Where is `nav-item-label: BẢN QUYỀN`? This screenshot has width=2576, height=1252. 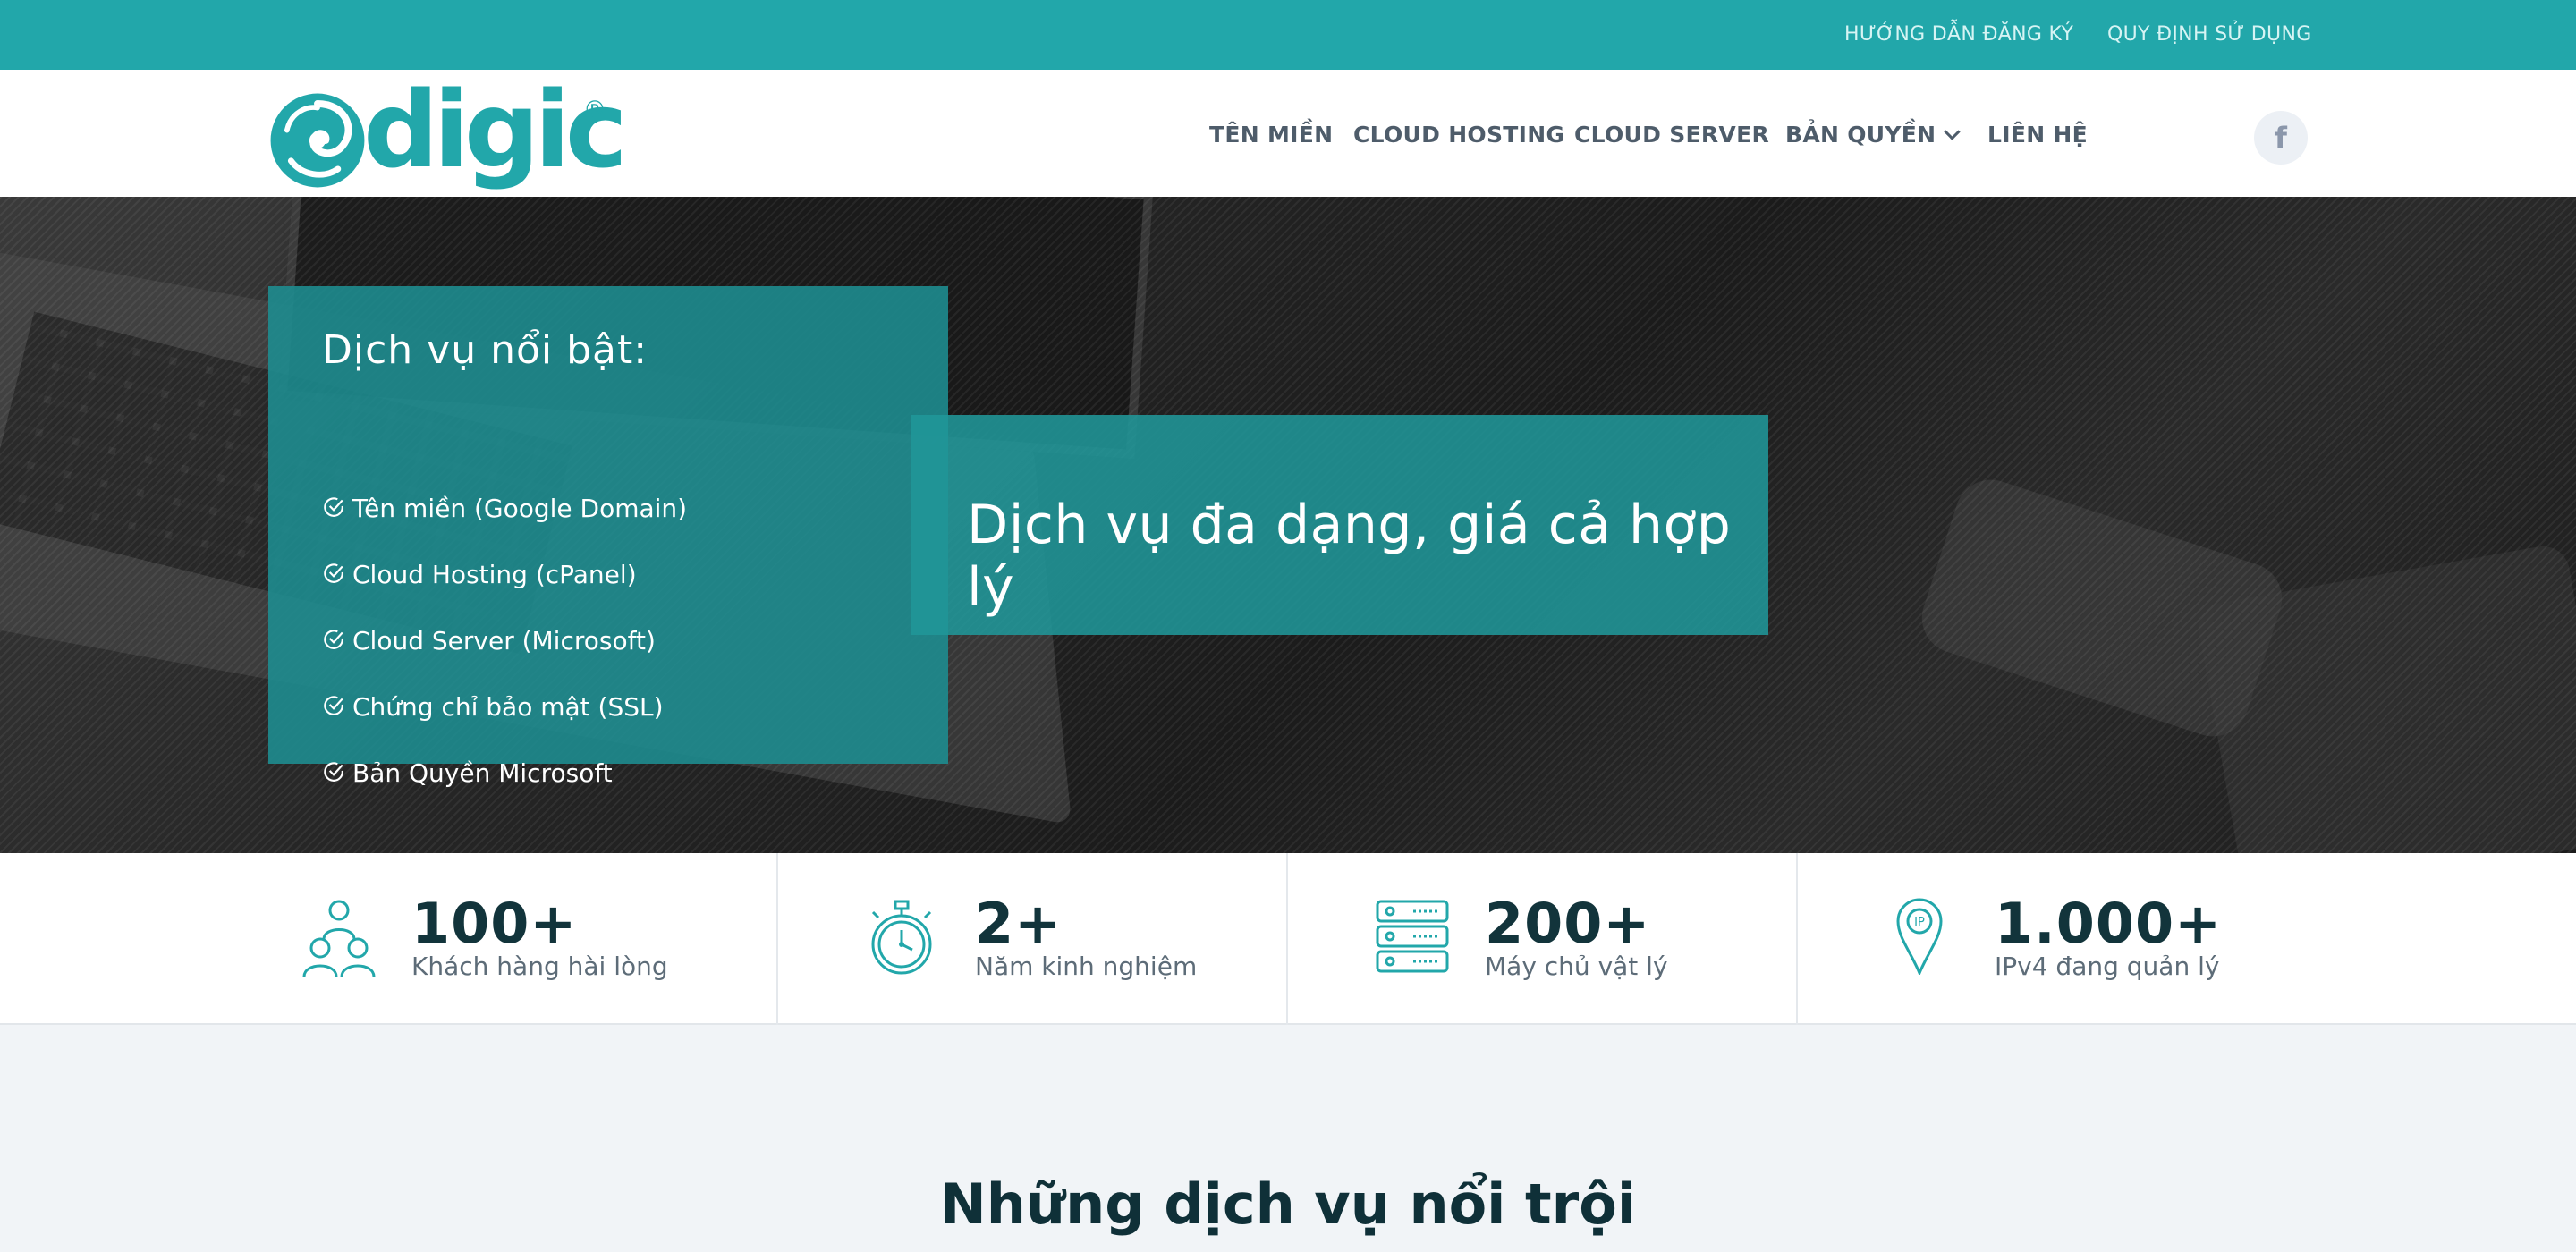
nav-item-label: BẢN QUYỀN is located at coordinates (1860, 135).